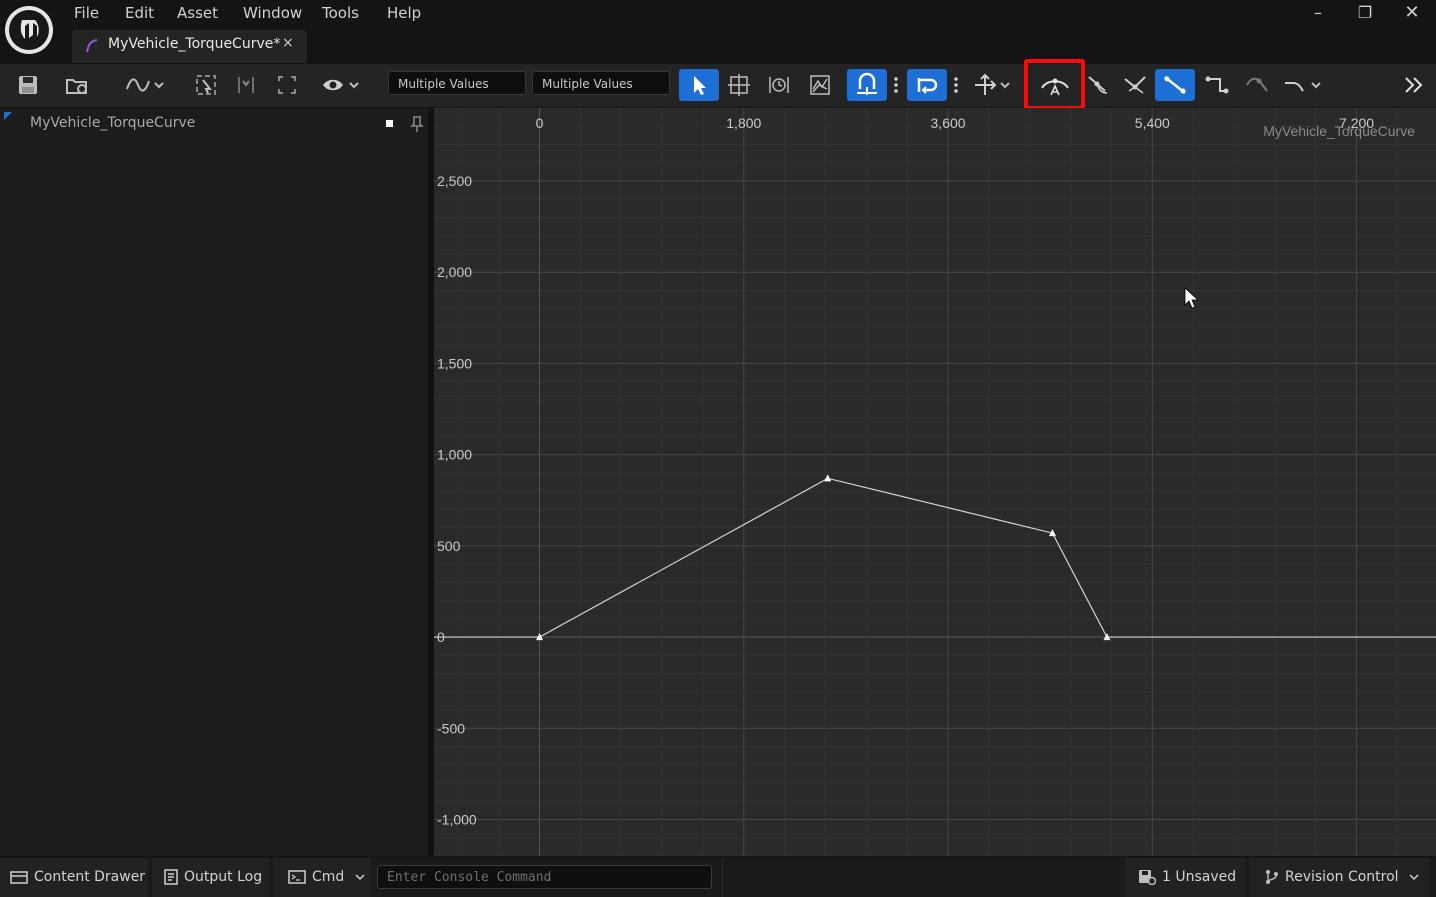  Describe the element at coordinates (74, 877) in the screenshot. I see `content-drawer-button: Content Drawer` at that location.